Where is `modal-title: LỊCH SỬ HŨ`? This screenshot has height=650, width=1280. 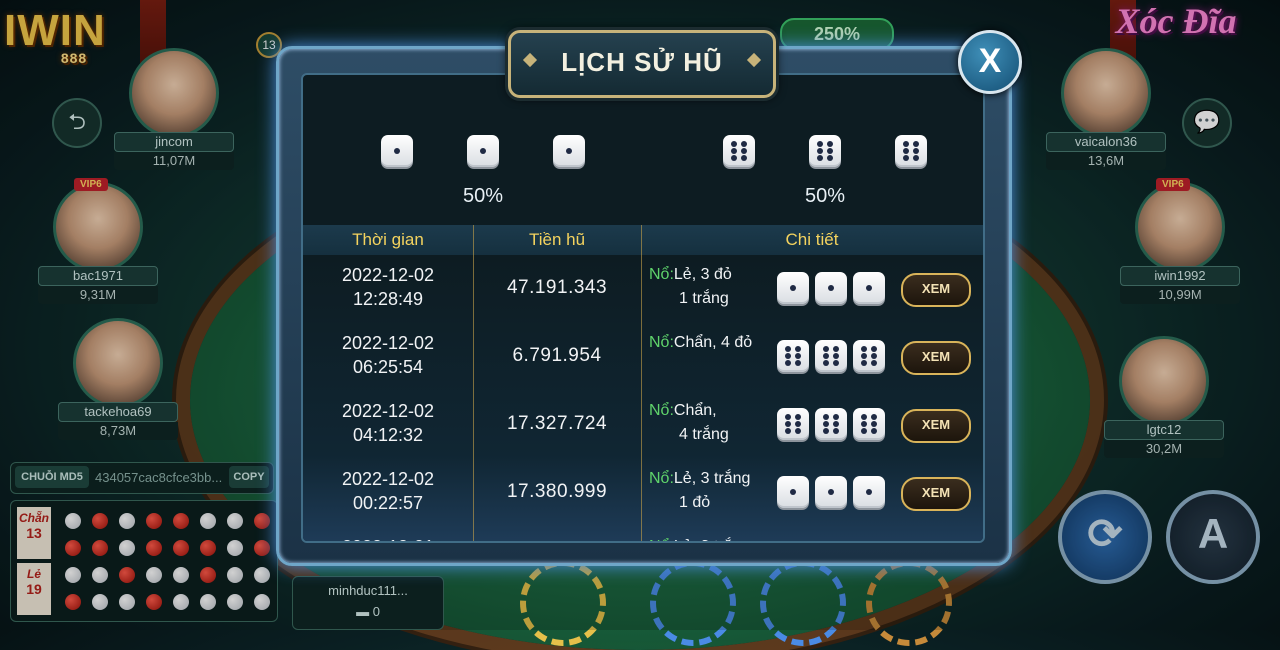
modal-title: LỊCH SỬ HŨ is located at coordinates (642, 64).